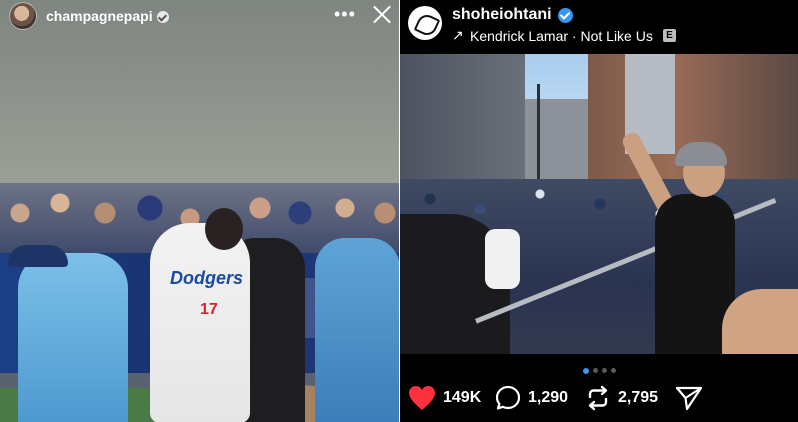  Describe the element at coordinates (382, 14) in the screenshot. I see `close-icon` at that location.